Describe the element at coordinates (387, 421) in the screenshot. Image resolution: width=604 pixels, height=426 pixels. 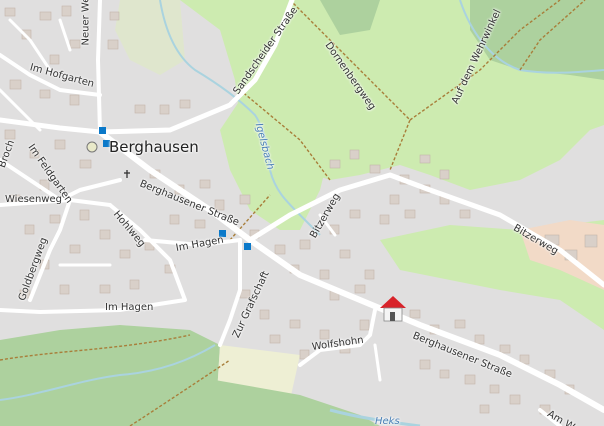
I see `stream-label-heks: Heks` at that location.